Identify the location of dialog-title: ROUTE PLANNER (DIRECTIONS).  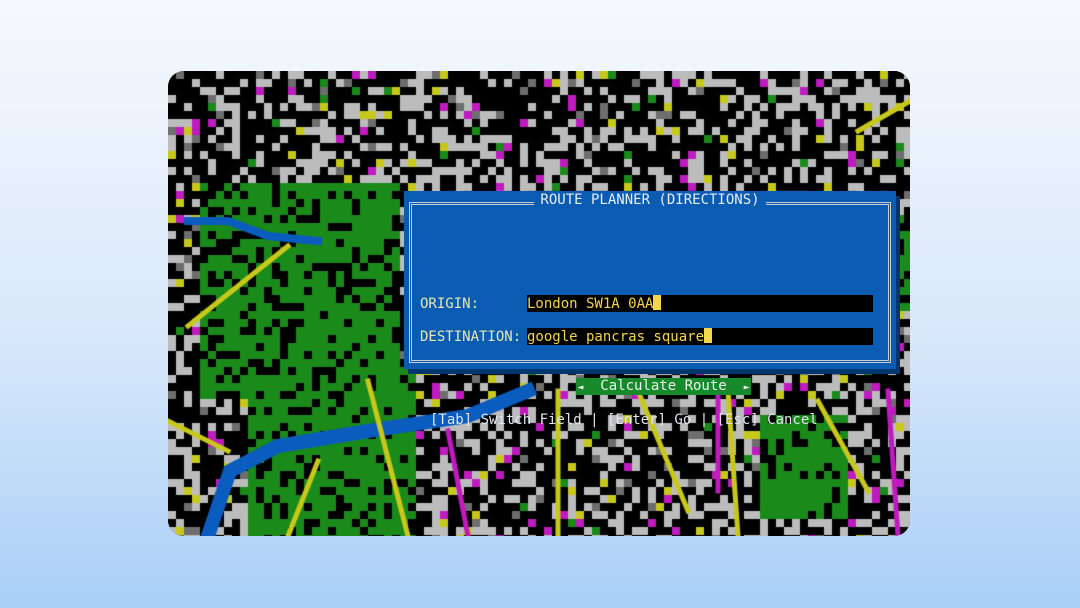
(650, 200).